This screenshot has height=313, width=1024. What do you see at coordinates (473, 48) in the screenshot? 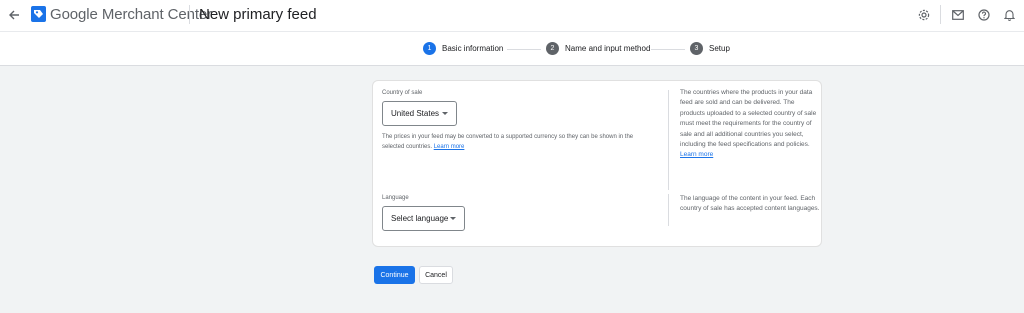
I see `step-label: Basic information` at bounding box center [473, 48].